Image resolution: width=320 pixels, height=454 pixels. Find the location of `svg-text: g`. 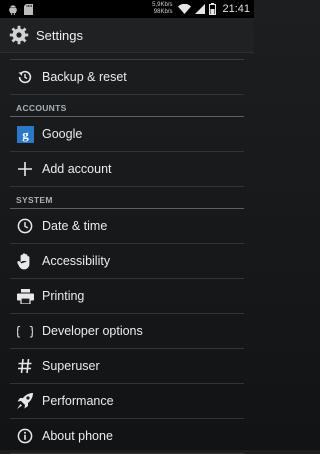

svg-text: g is located at coordinates (25, 134).